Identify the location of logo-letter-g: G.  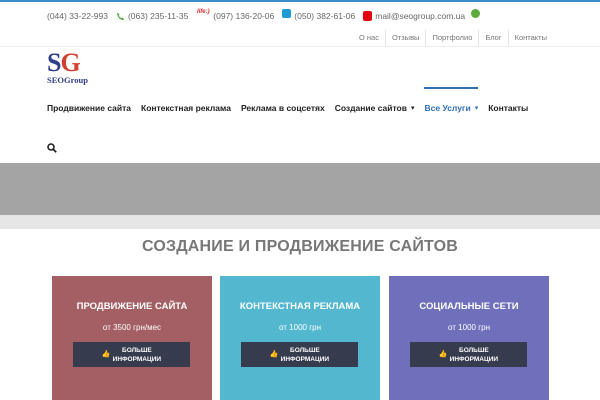
(70, 62).